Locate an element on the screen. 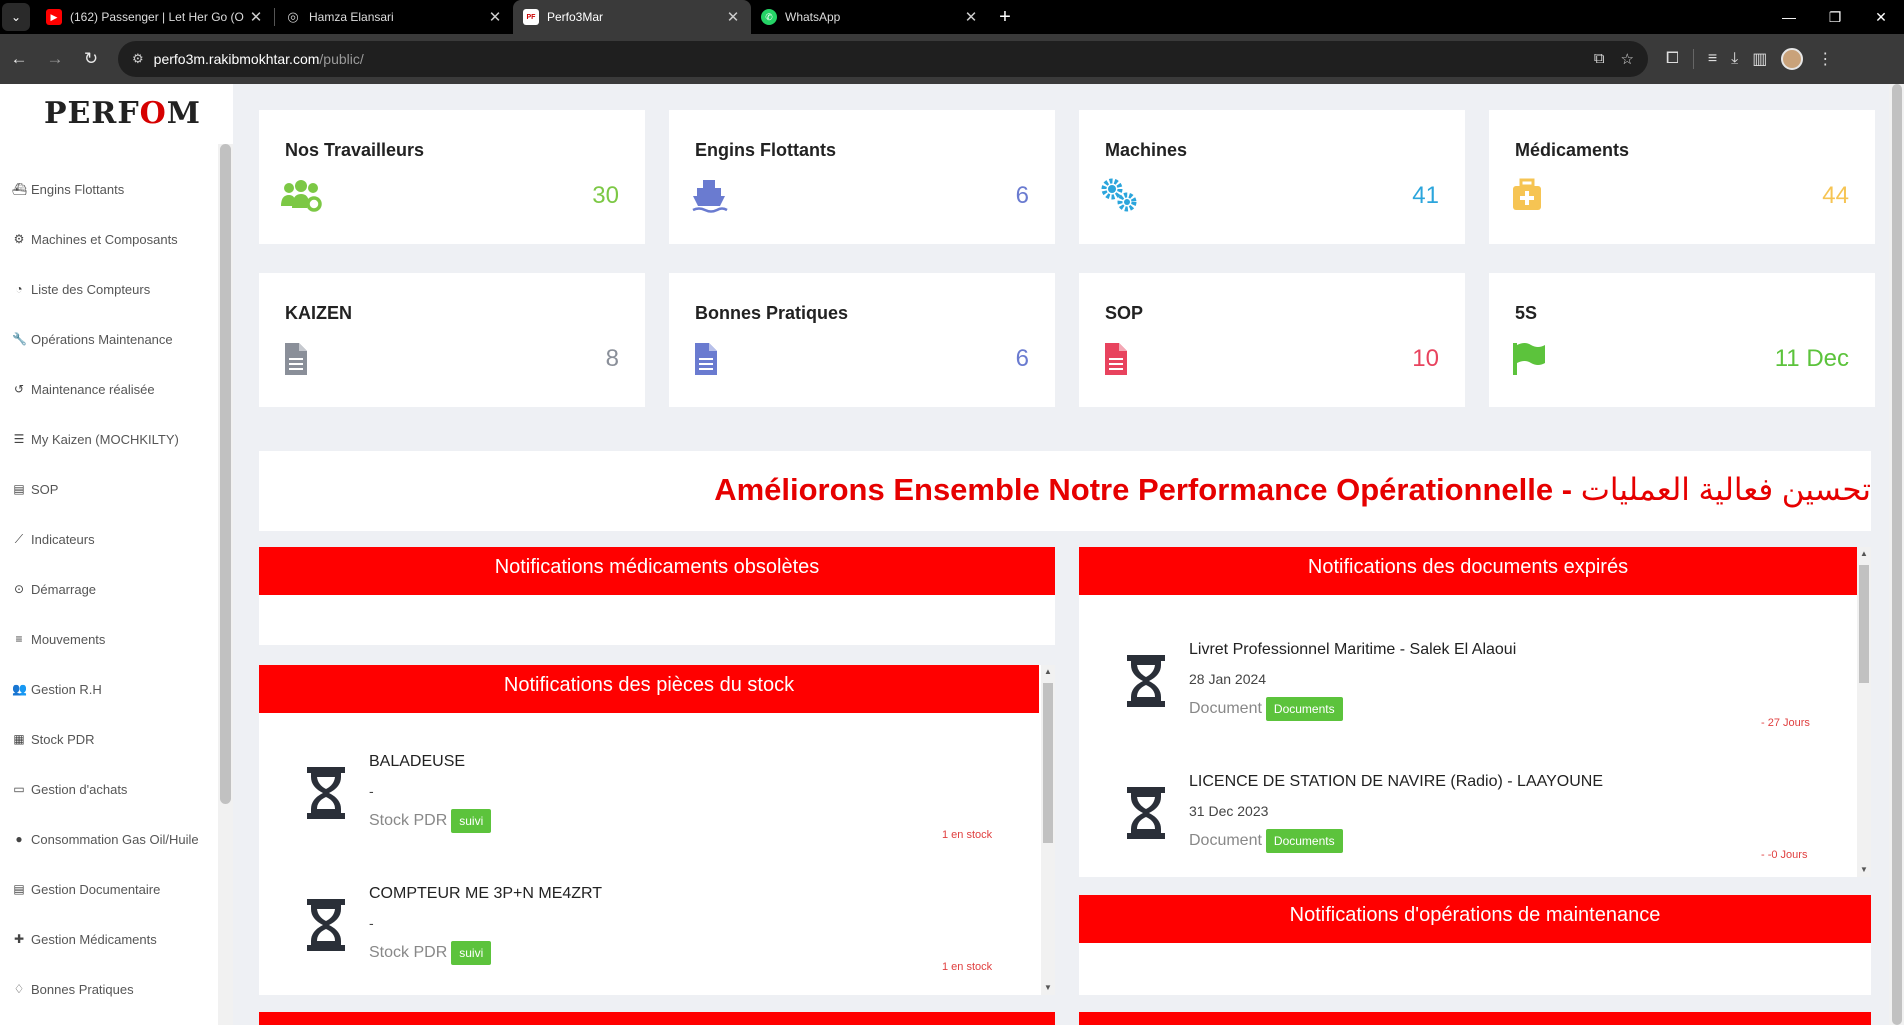  sidebar-item-my-kaizen-mochkilty: ☰ My Kaizen (MOCHKILTY) is located at coordinates (107, 439).